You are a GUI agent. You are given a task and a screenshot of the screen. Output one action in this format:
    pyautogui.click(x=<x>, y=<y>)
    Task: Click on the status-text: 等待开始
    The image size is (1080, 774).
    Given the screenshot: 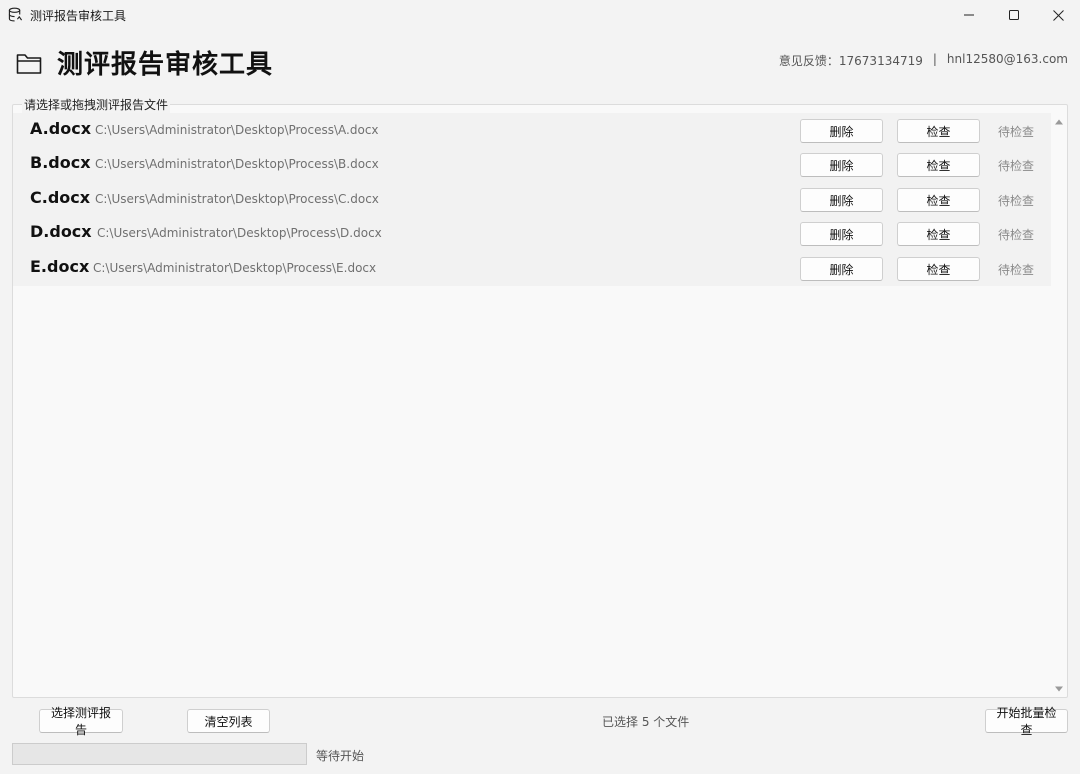 What is the action you would take?
    pyautogui.click(x=340, y=756)
    